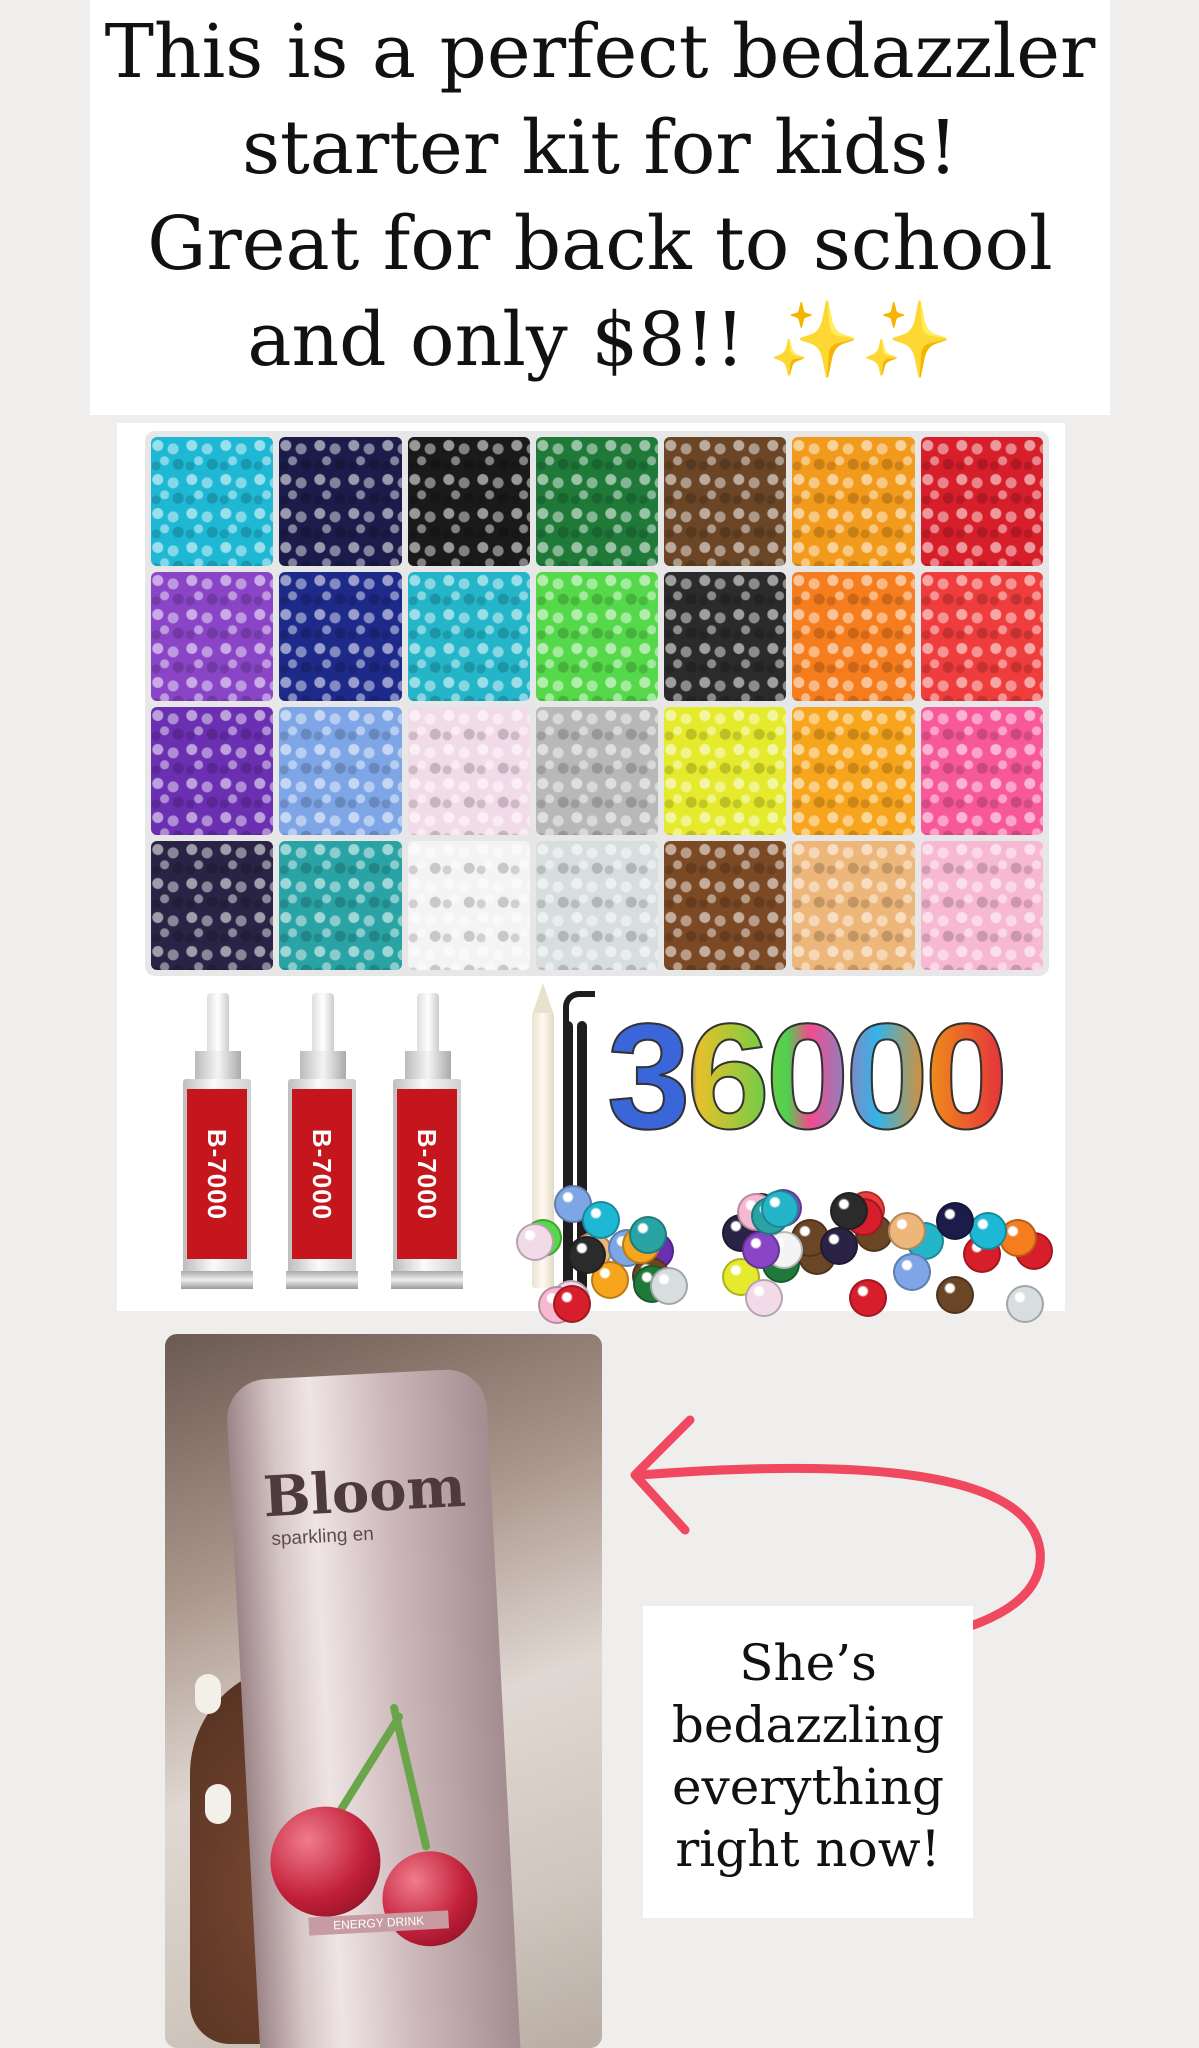  What do you see at coordinates (600, 52) in the screenshot?
I see `headline-line-1: This is a perfect bedazzler` at bounding box center [600, 52].